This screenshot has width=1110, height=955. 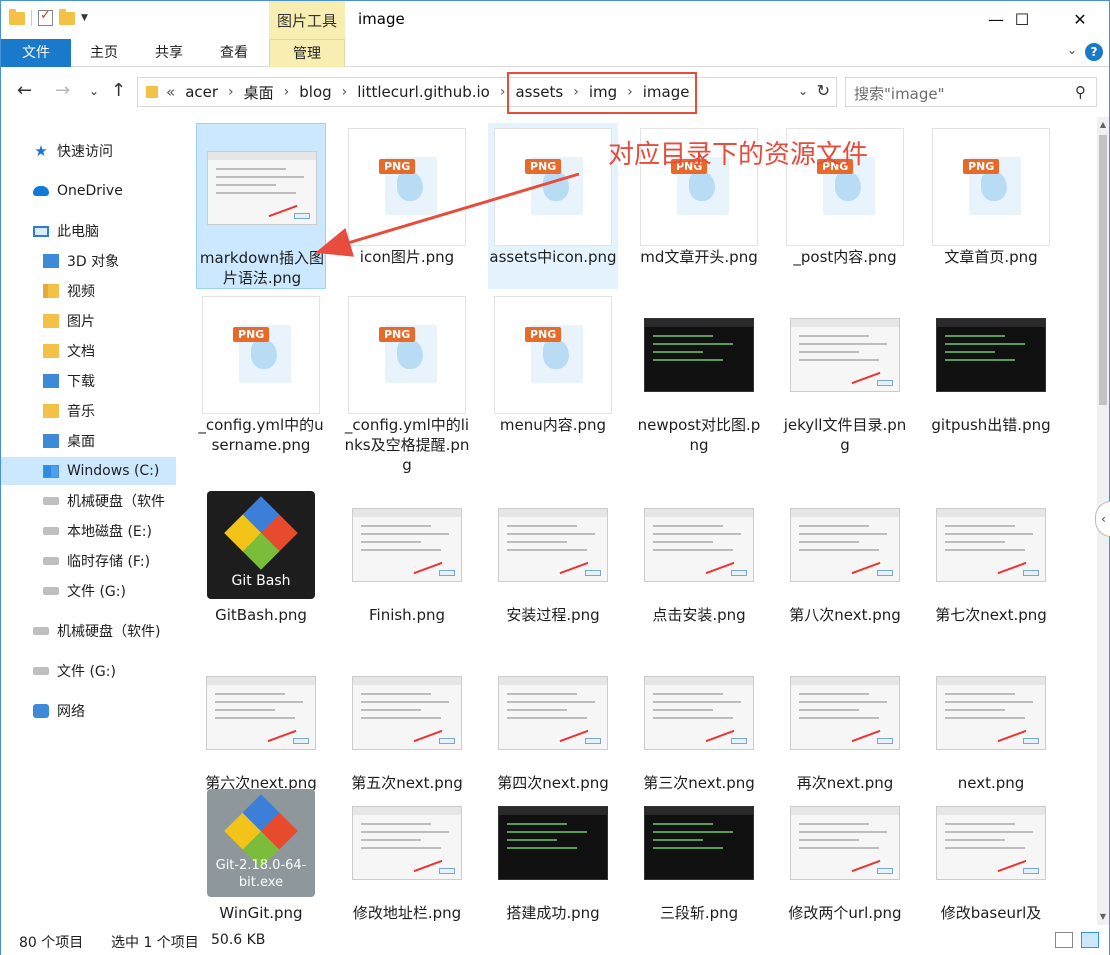 I want to click on file-item: PNG menu内容.png, so click(x=553, y=384).